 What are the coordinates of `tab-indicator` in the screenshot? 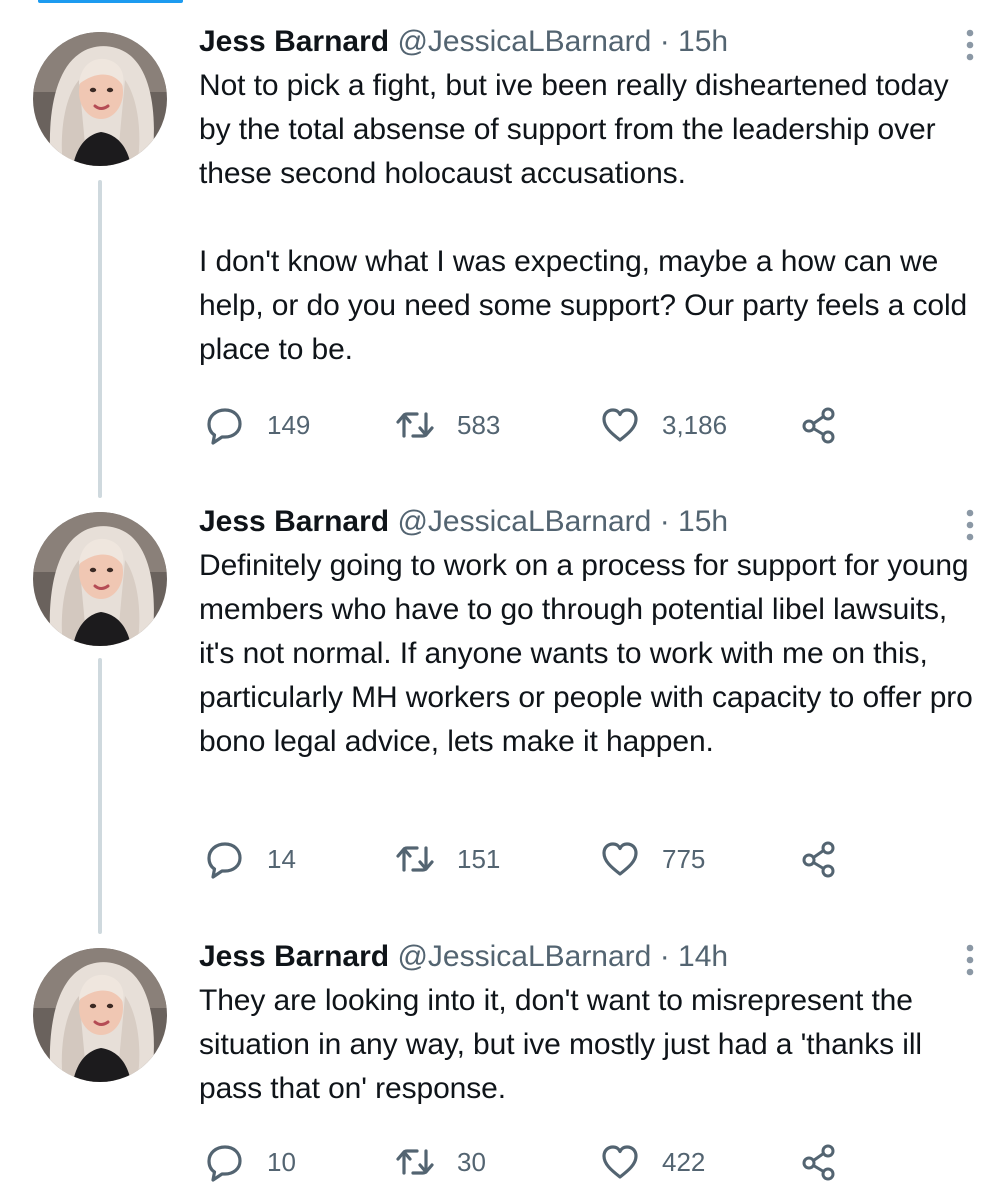 It's located at (110, 1).